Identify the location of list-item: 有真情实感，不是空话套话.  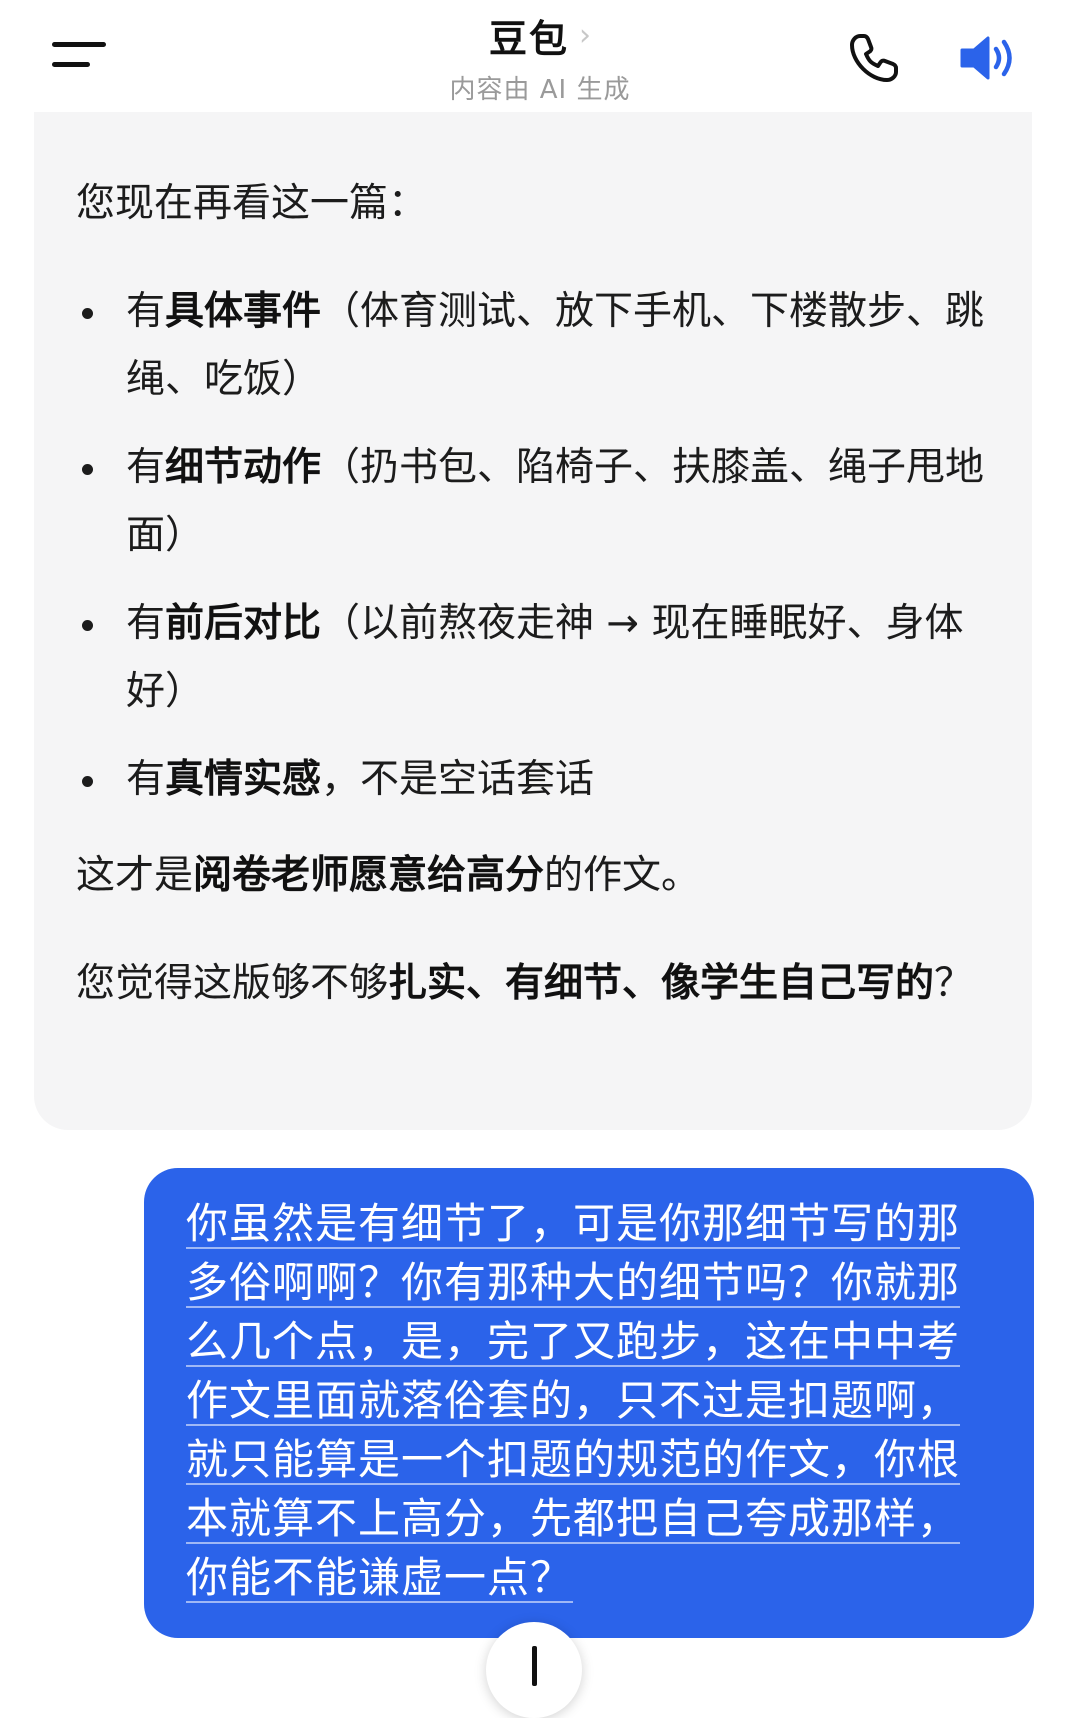
(534, 780).